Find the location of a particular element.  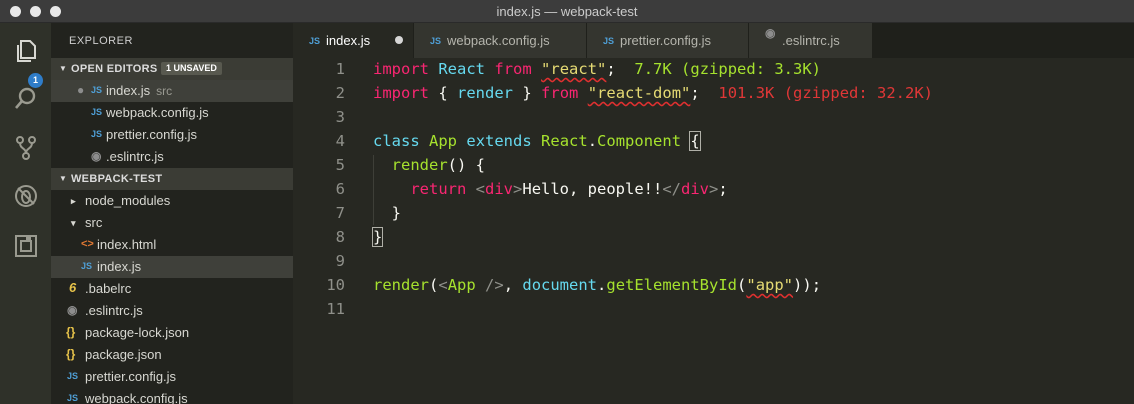

punctuation: < is located at coordinates (480, 189).